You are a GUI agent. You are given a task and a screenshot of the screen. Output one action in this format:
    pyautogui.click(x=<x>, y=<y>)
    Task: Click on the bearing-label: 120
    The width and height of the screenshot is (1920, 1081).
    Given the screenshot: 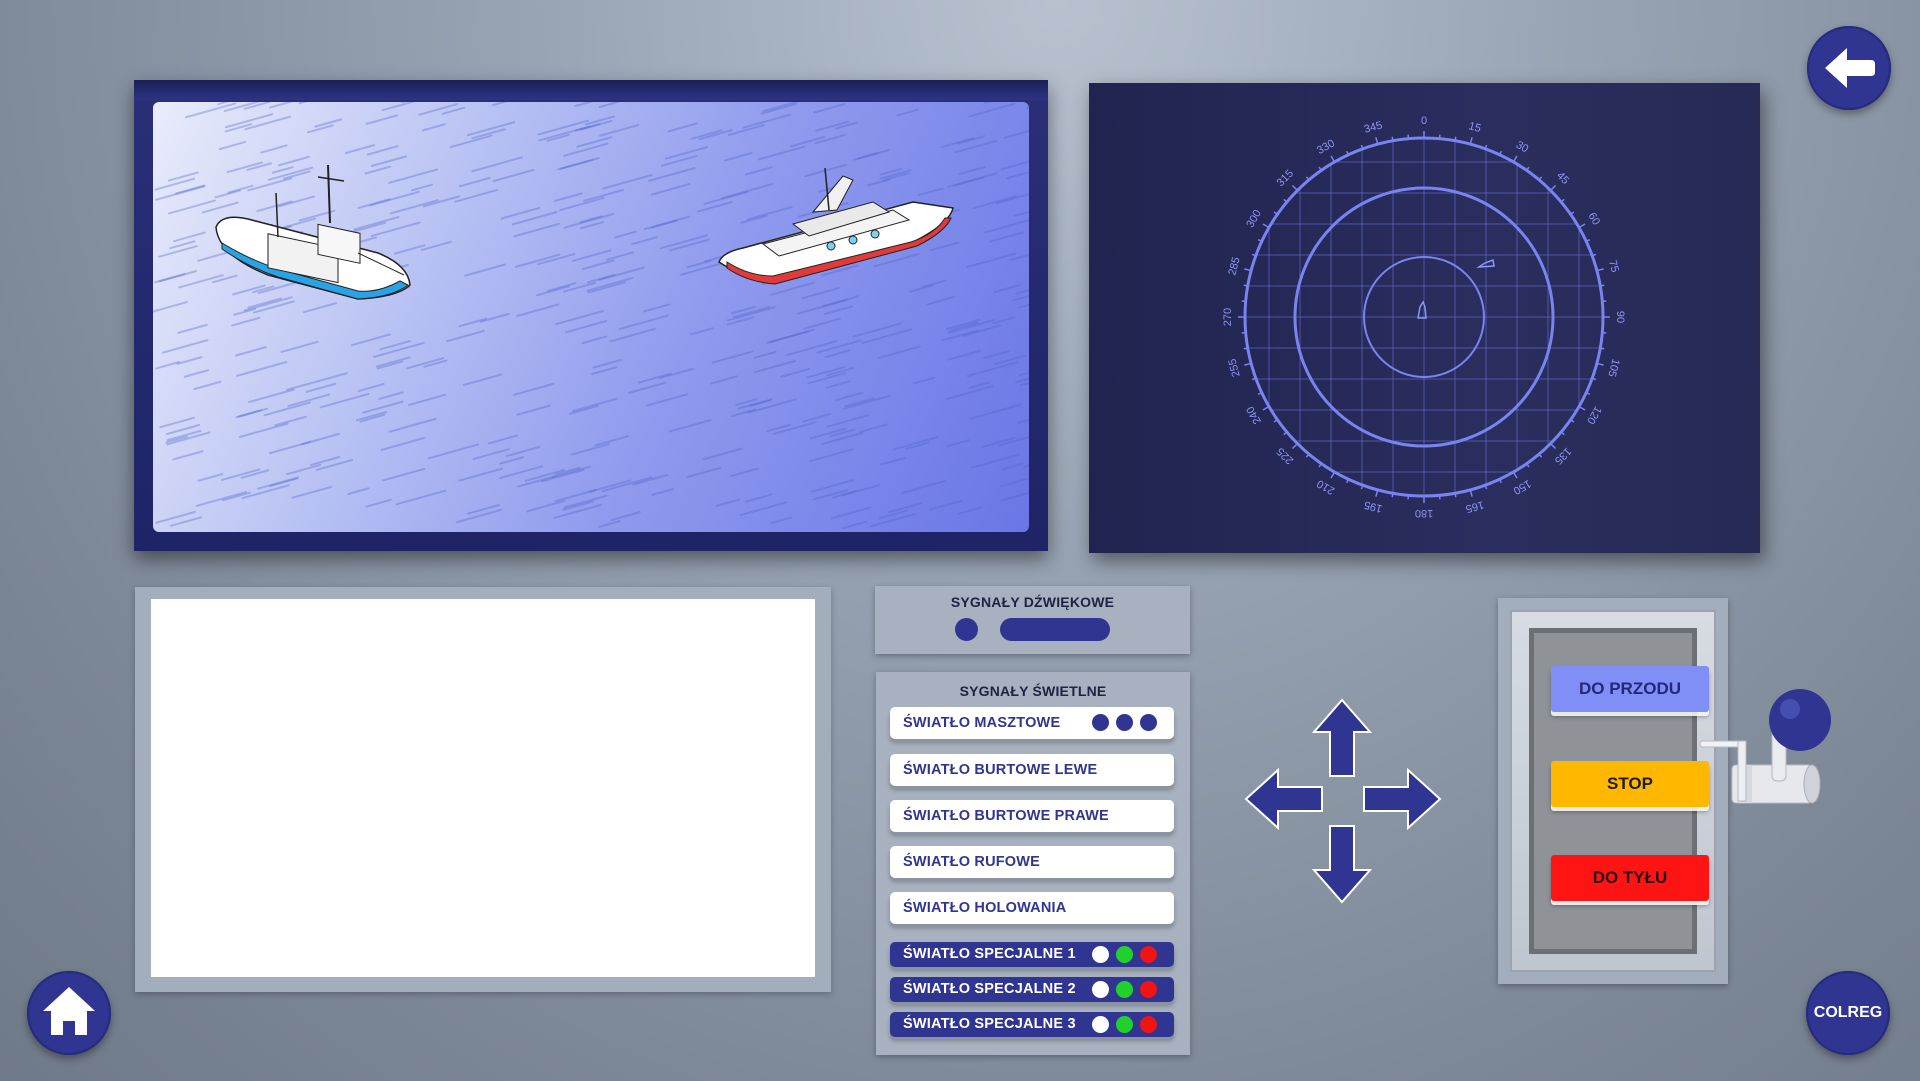 What is the action you would take?
    pyautogui.click(x=1594, y=415)
    